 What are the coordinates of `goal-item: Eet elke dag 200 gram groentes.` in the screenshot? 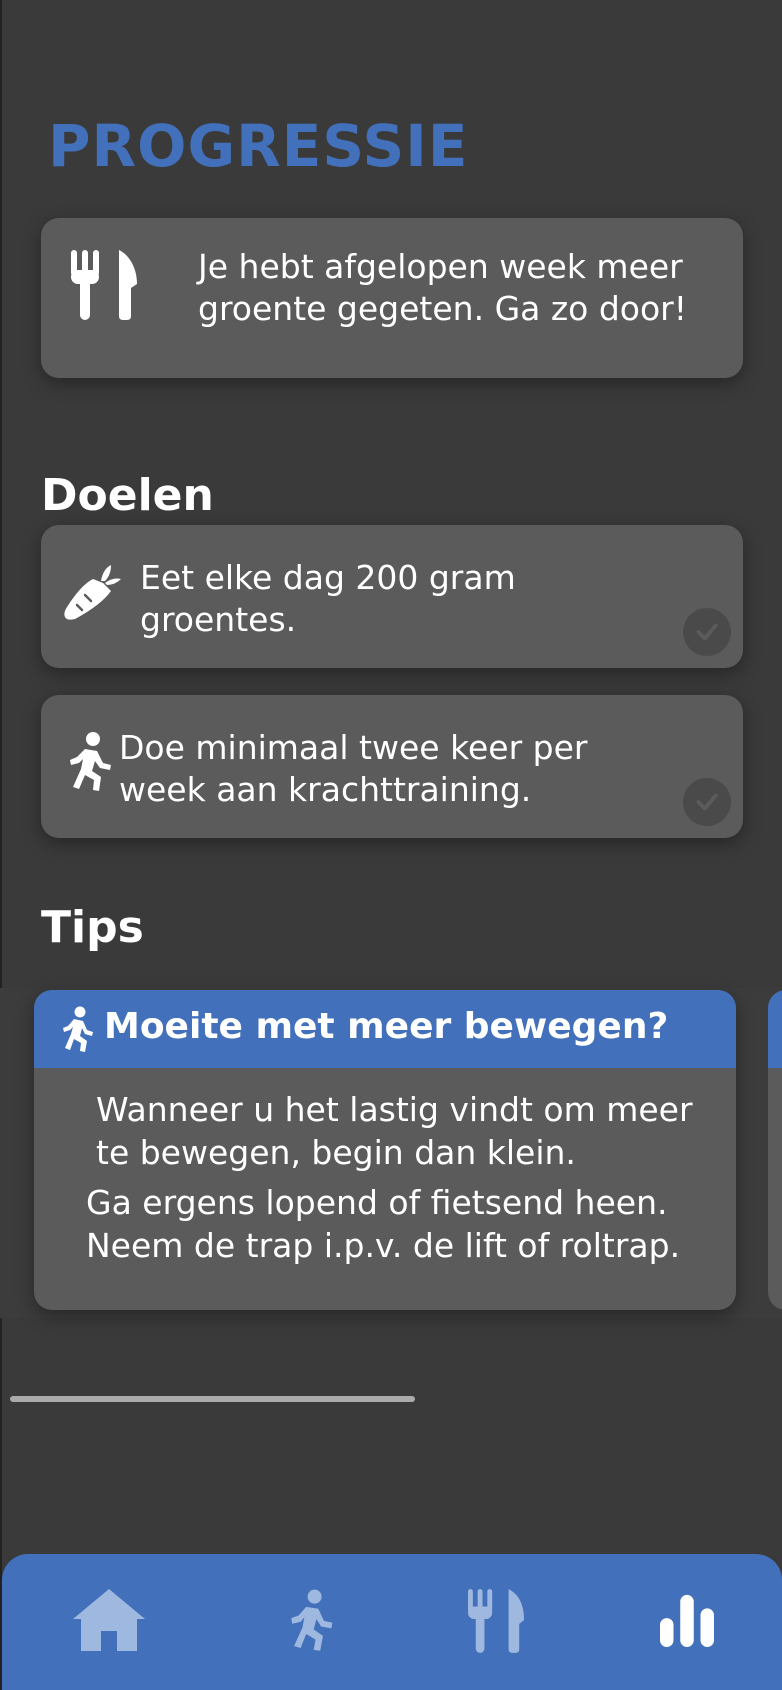 It's located at (392, 596).